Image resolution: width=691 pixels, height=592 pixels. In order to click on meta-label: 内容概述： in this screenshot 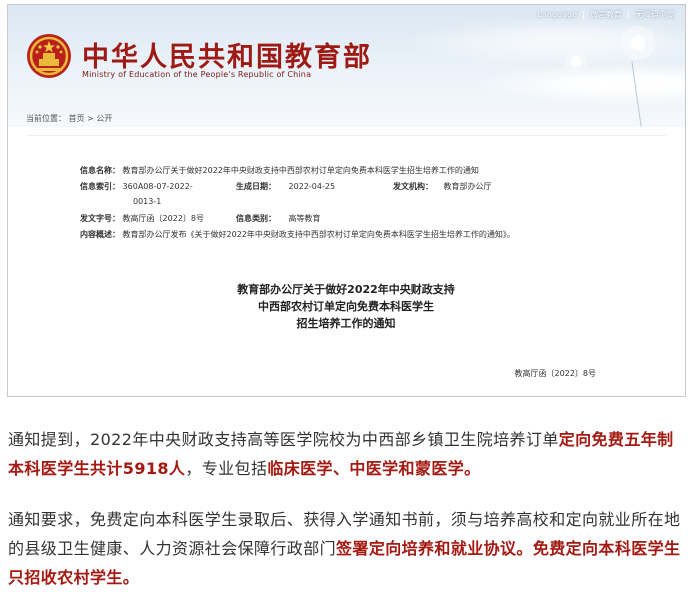, I will do `click(100, 234)`.